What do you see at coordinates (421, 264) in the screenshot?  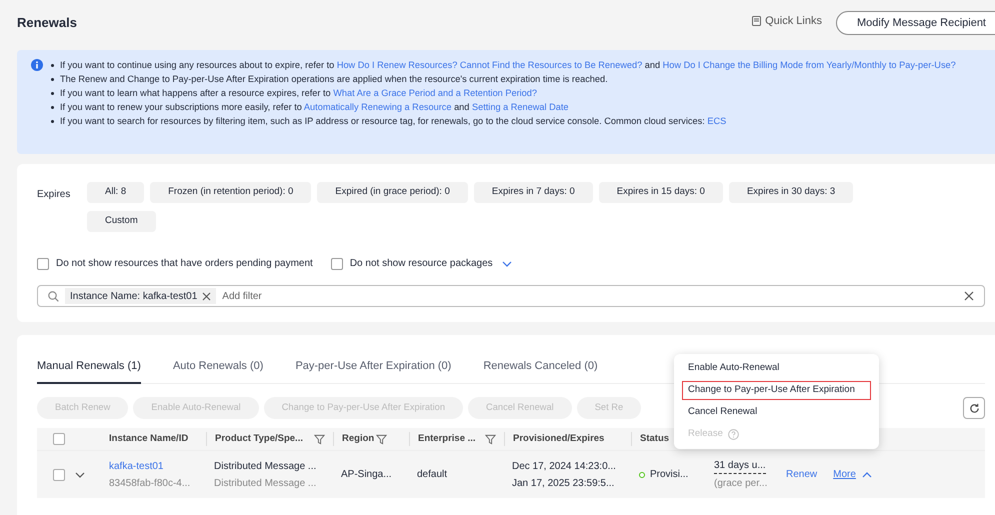 I see `option-label: Do not show resource packages` at bounding box center [421, 264].